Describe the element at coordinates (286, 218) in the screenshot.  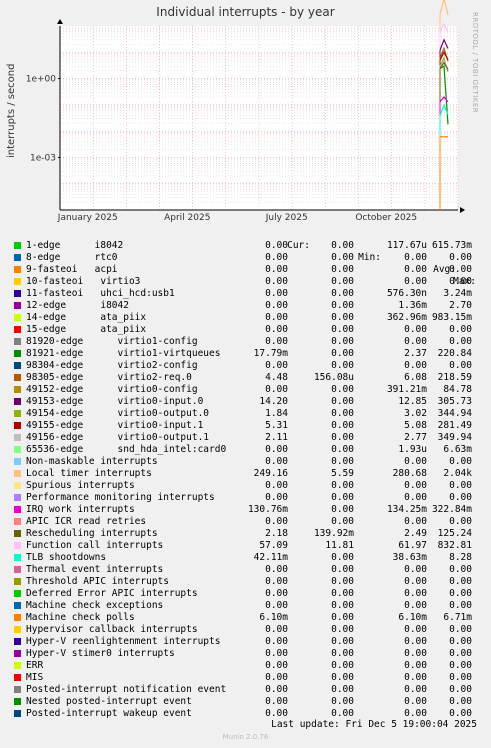
I see `x-tick-label: July 2025` at that location.